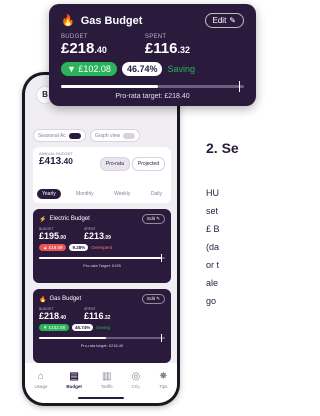  Describe the element at coordinates (181, 69) in the screenshot. I see `zoom-status-text: Saving` at that location.